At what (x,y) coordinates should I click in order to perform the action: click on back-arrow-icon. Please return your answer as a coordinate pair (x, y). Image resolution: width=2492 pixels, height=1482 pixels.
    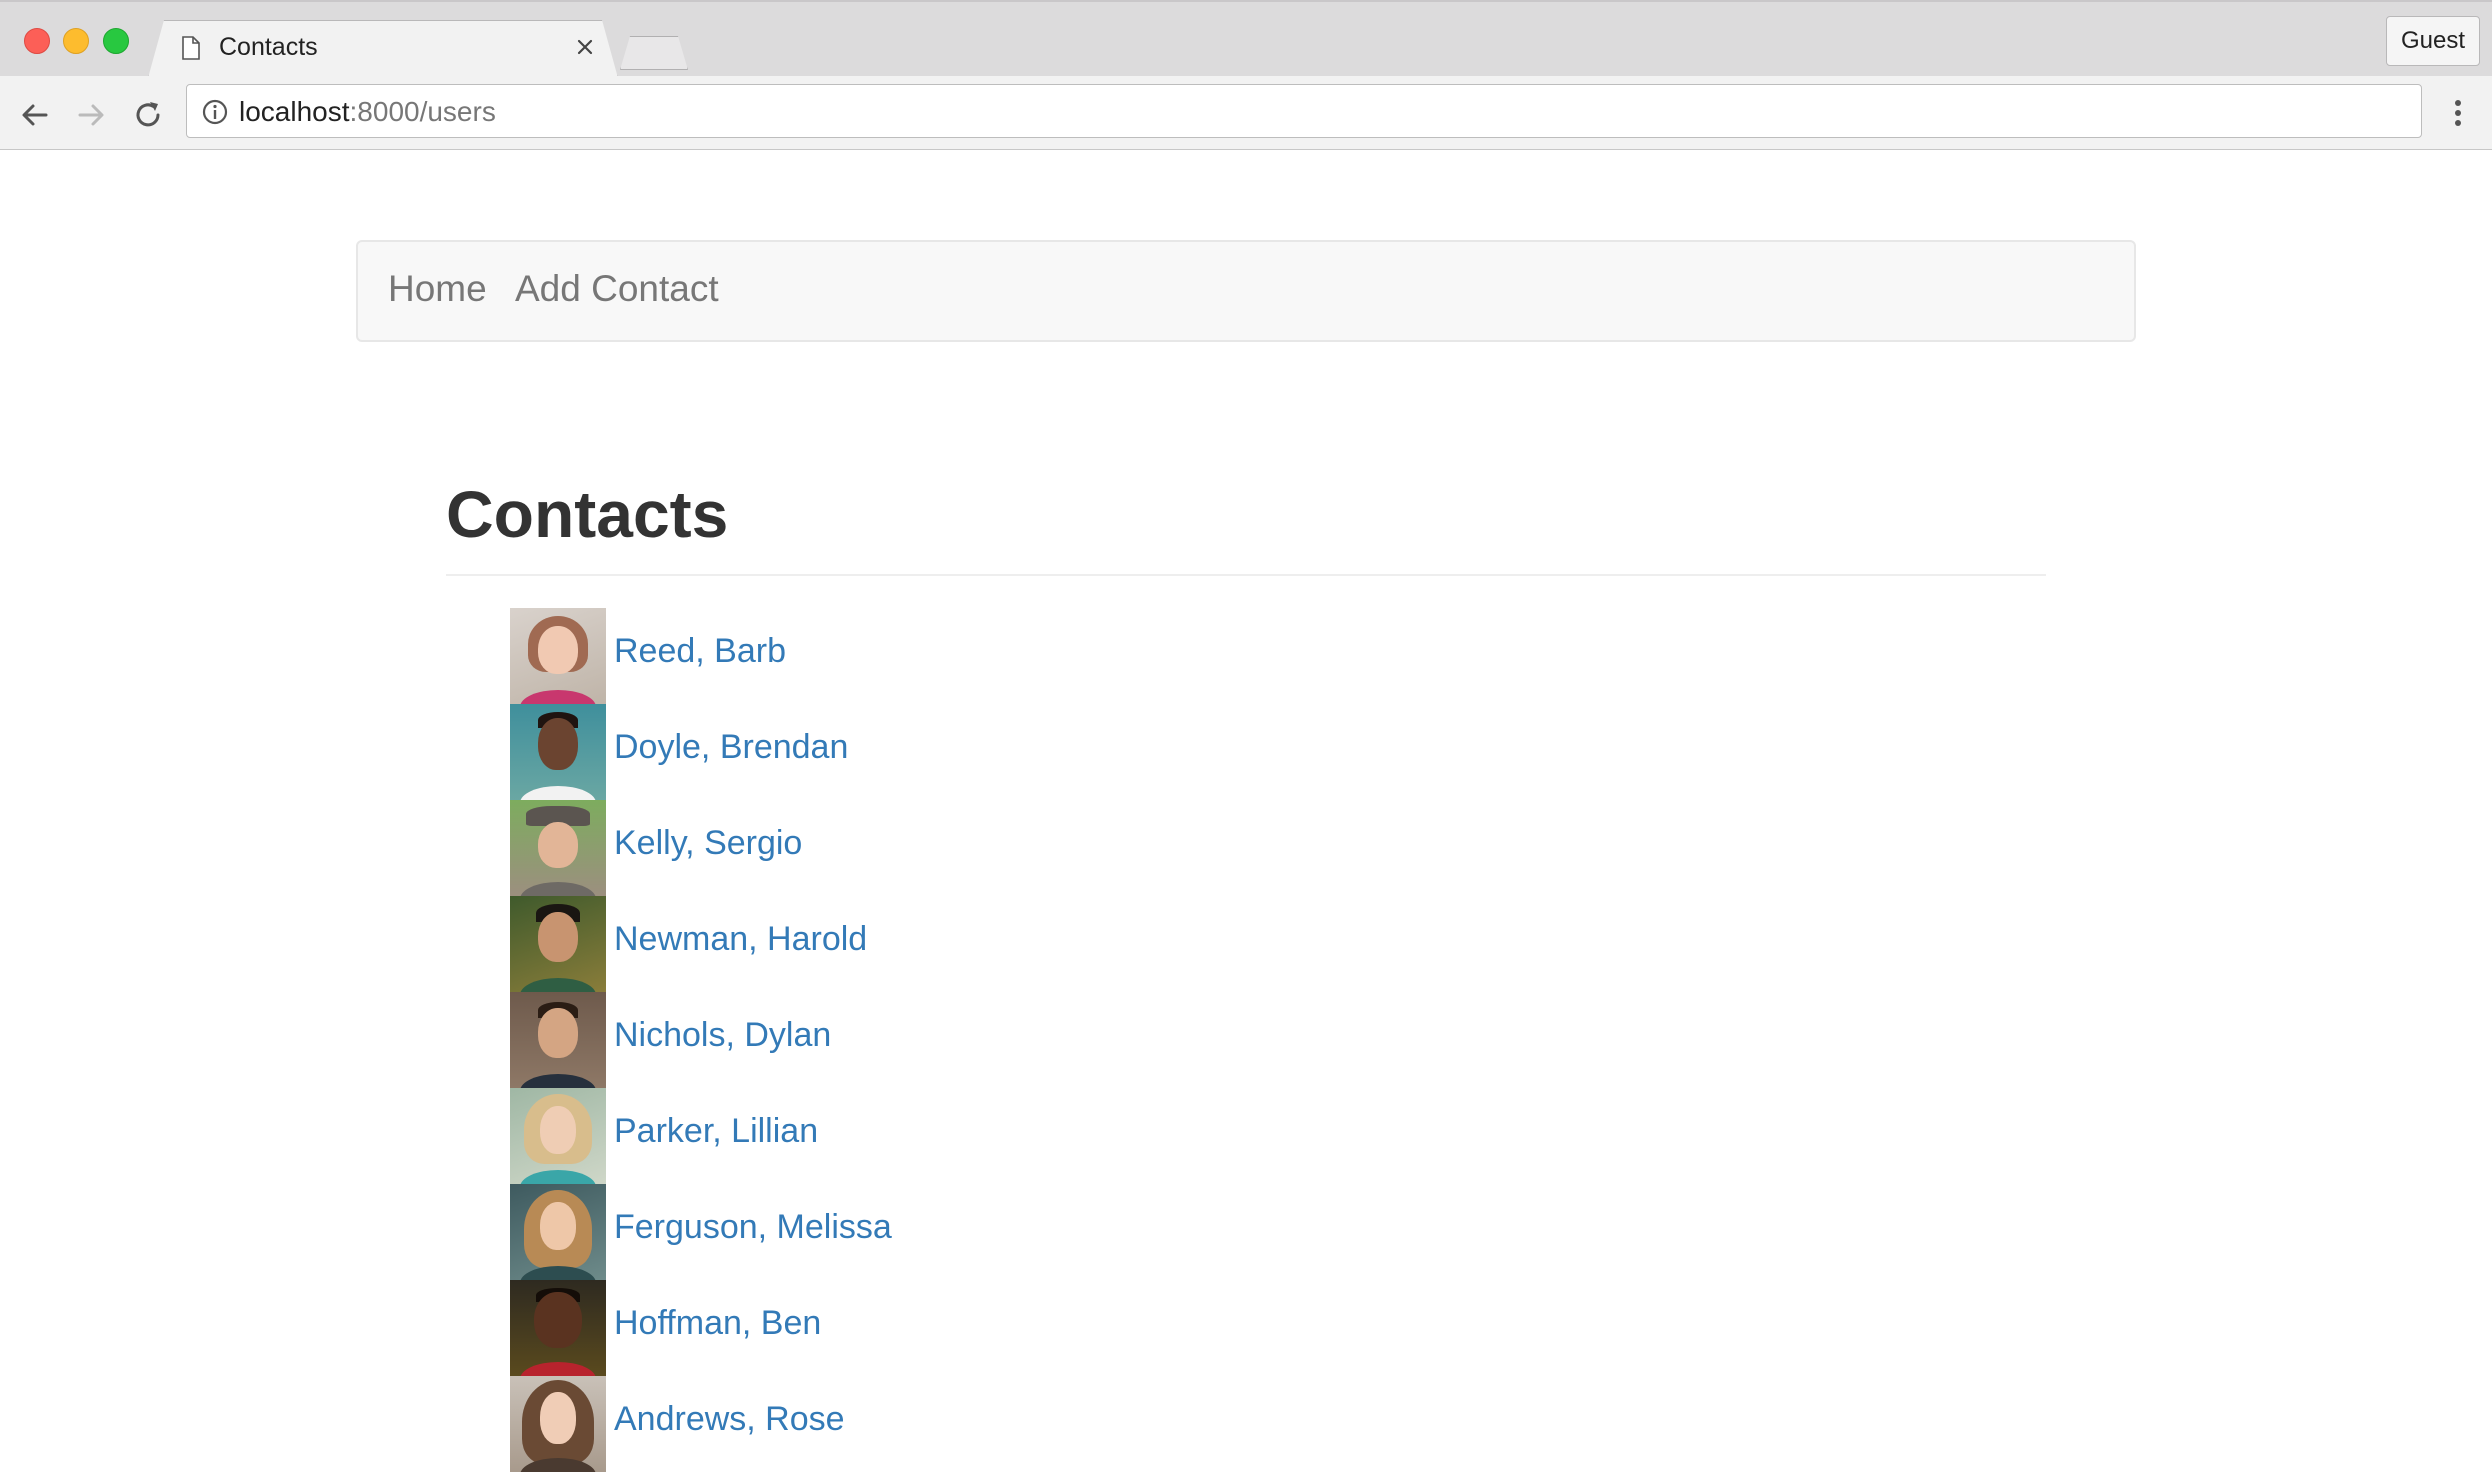
    Looking at the image, I should click on (35, 115).